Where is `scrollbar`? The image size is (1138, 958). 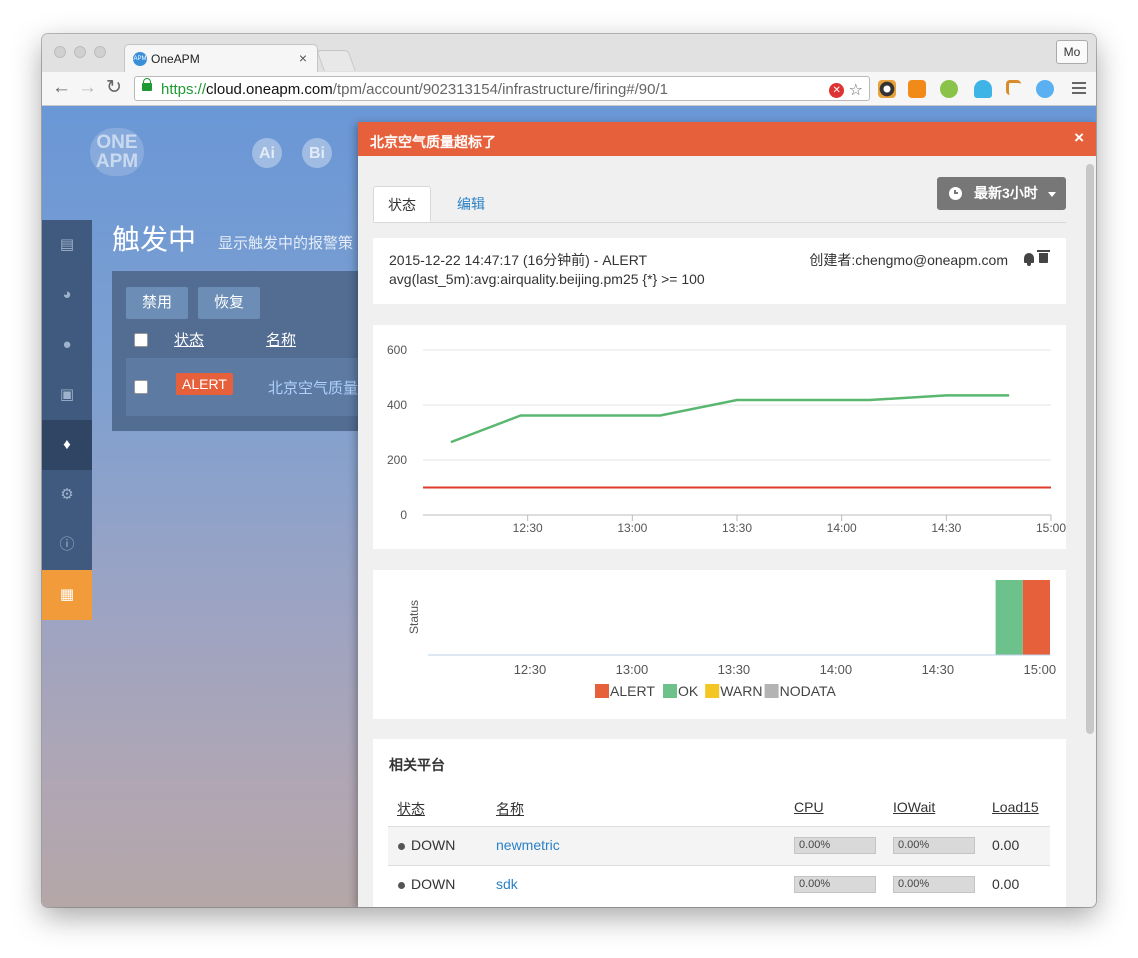
scrollbar is located at coordinates (1090, 449).